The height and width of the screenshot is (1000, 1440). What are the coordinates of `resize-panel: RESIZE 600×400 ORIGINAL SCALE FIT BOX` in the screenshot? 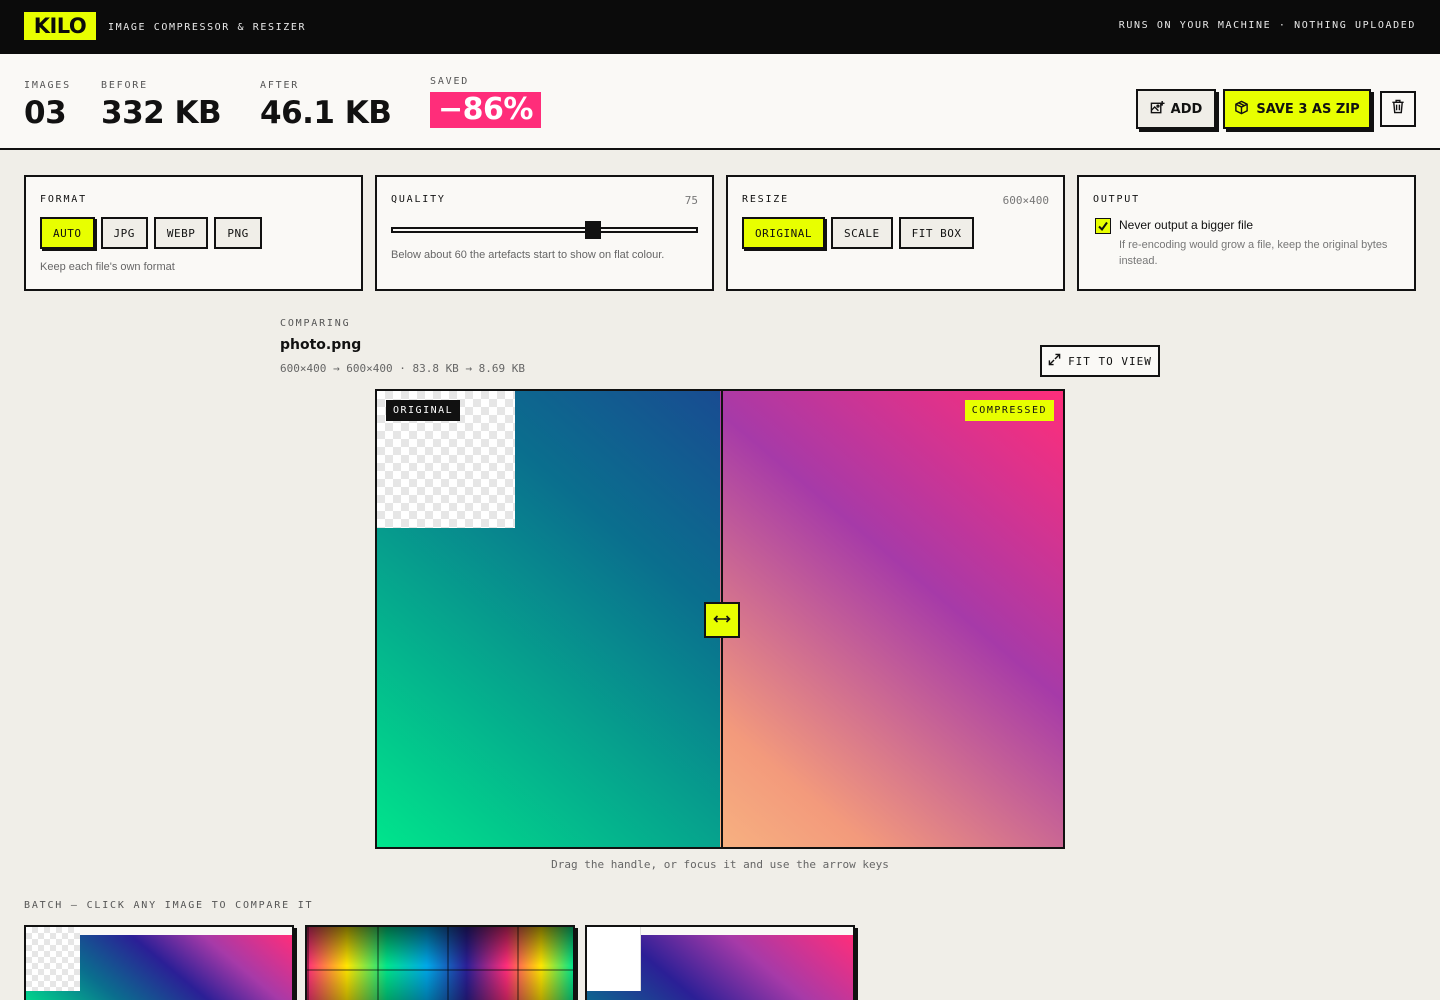 It's located at (895, 233).